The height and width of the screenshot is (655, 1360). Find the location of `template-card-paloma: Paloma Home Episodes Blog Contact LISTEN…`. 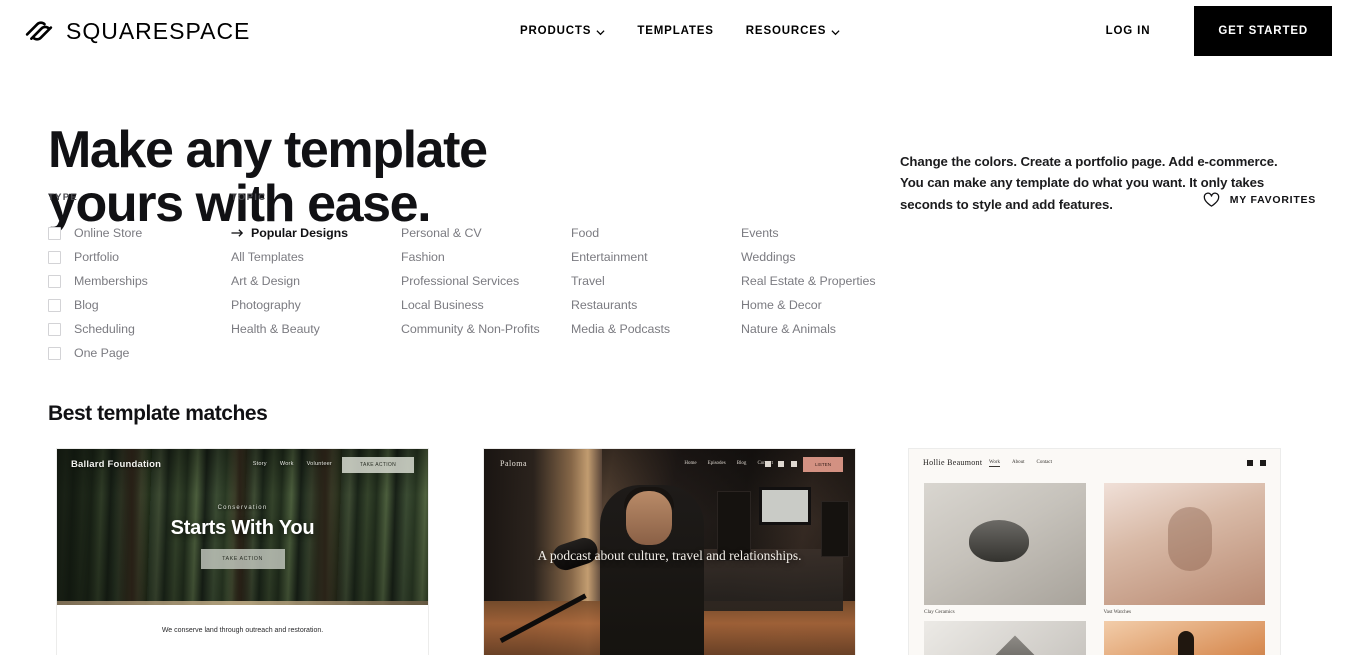

template-card-paloma: Paloma Home Episodes Blog Contact LISTEN… is located at coordinates (669, 551).